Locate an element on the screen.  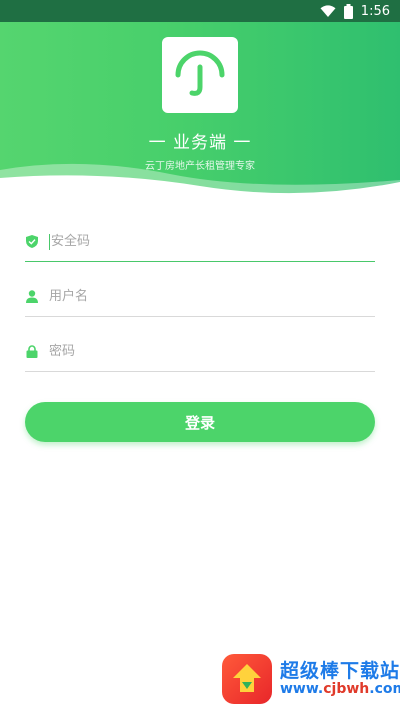
app-title: 一 业务端 一 is located at coordinates (200, 143).